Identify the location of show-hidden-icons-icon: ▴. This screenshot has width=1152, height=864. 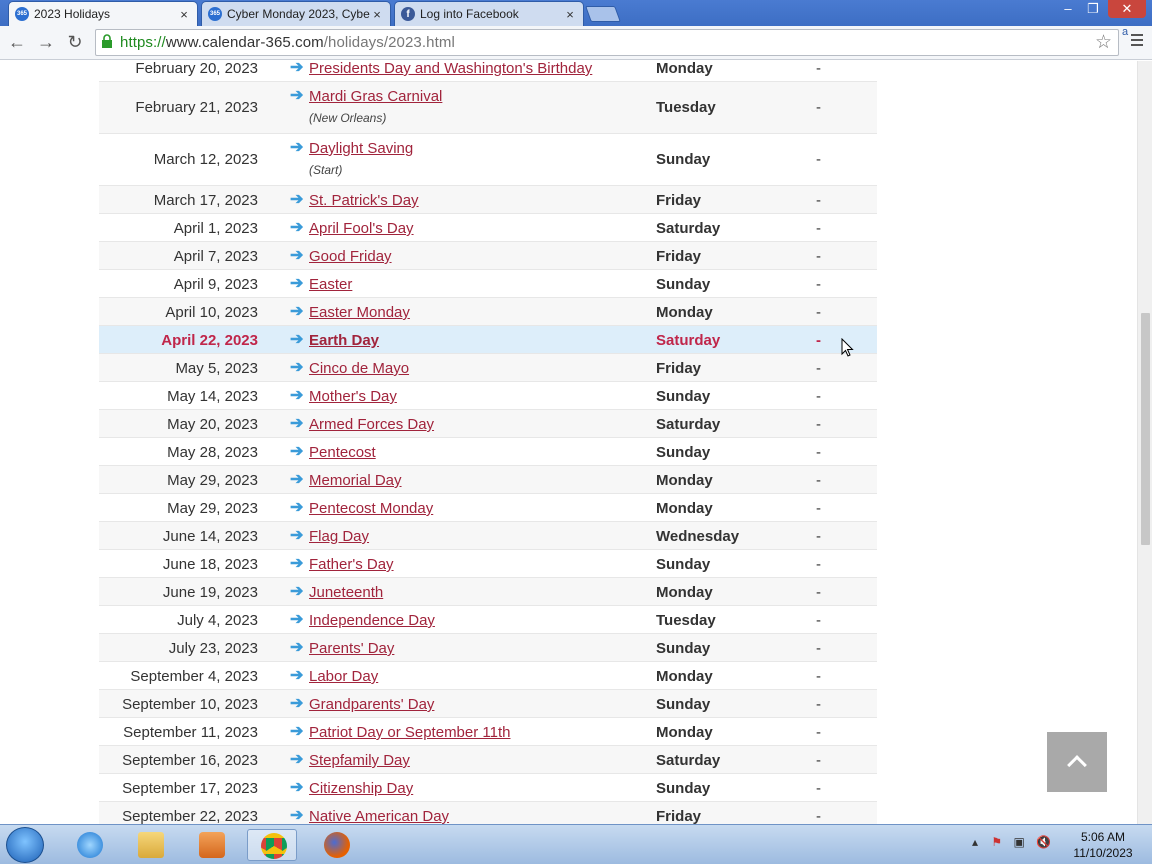
(975, 842).